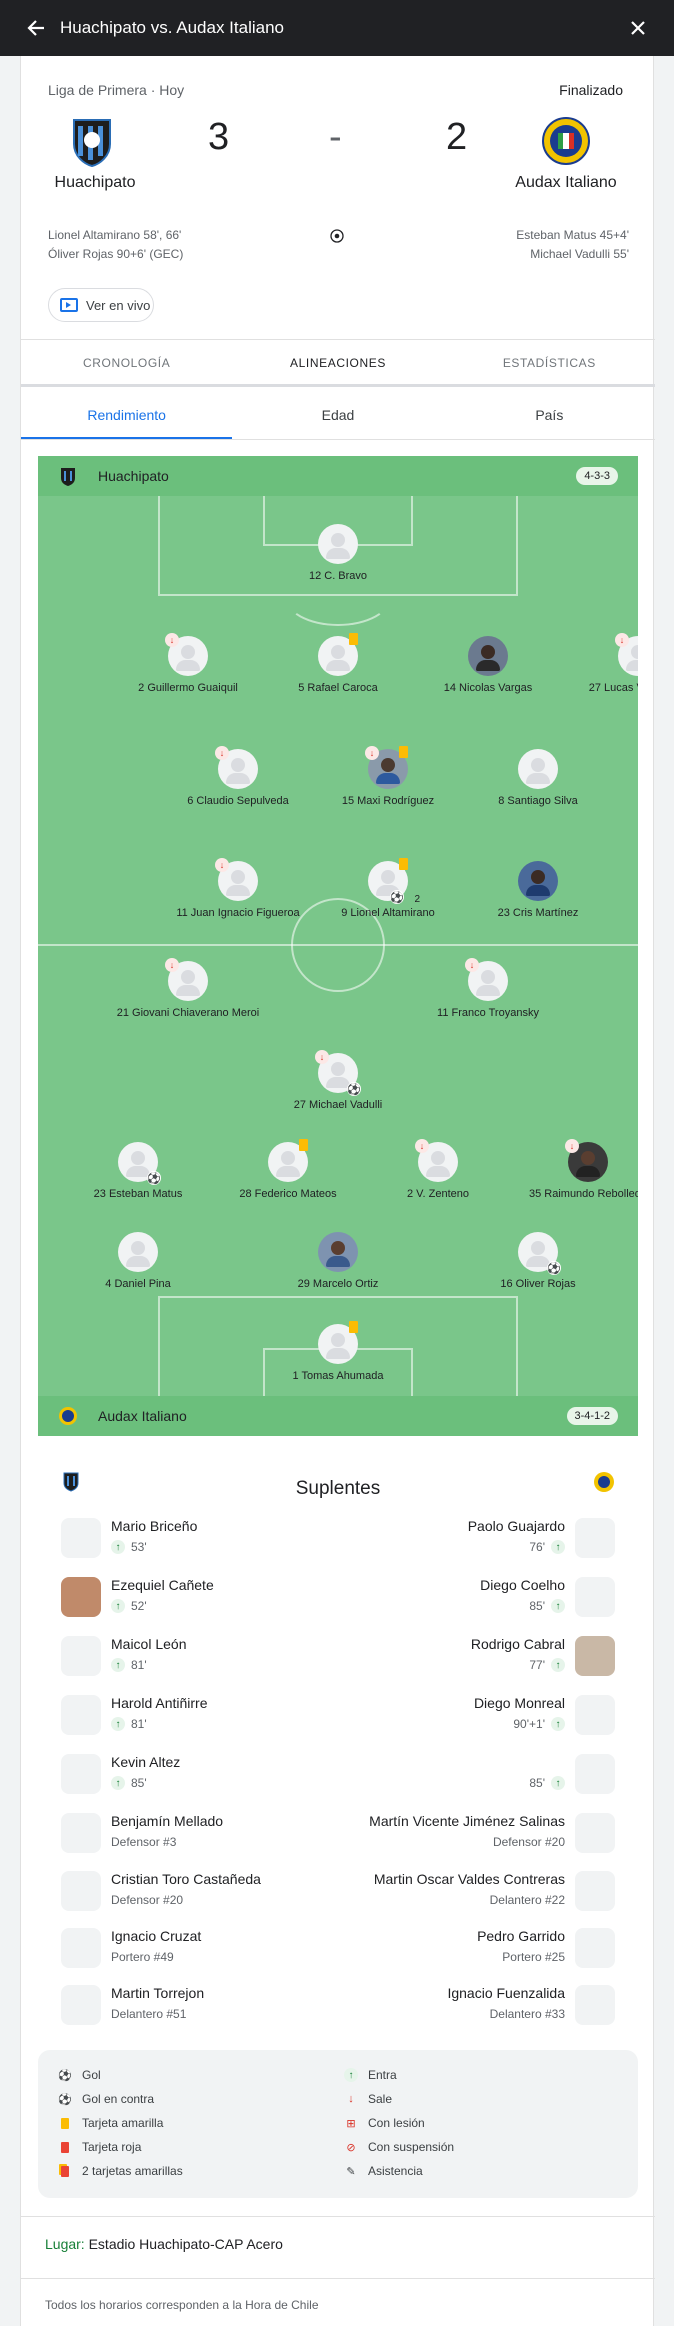 Image resolution: width=674 pixels, height=2326 pixels. I want to click on player-away-29: 29 Marcelo Ortiz, so click(338, 1261).